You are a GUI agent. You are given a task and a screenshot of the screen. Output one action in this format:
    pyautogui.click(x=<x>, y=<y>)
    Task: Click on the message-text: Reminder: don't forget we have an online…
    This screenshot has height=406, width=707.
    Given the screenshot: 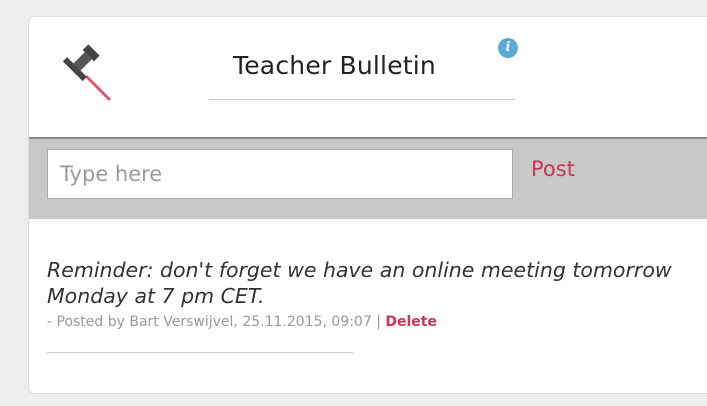 What is the action you would take?
    pyautogui.click(x=359, y=283)
    